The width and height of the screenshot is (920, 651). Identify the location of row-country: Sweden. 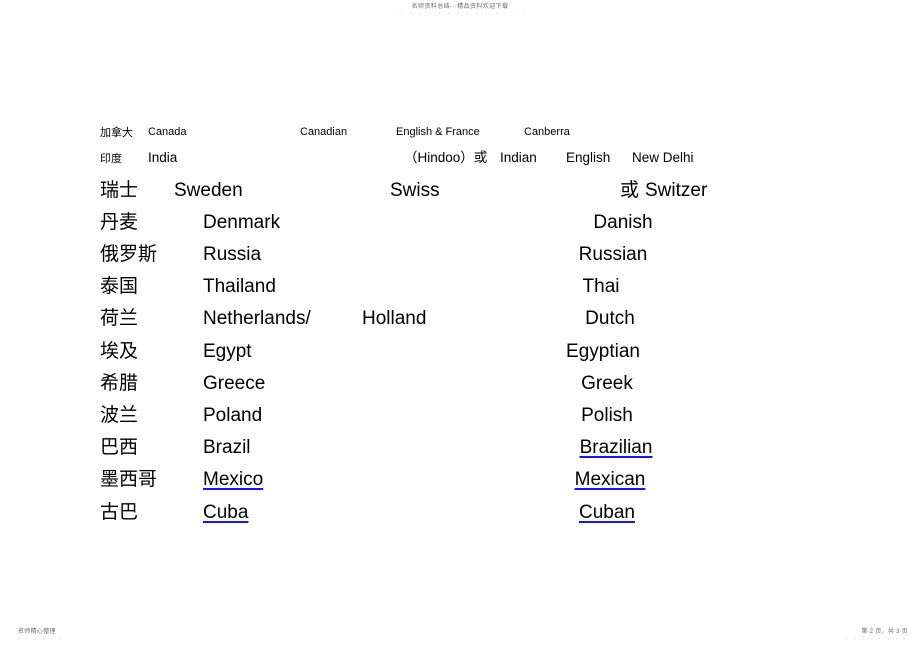
(208, 190).